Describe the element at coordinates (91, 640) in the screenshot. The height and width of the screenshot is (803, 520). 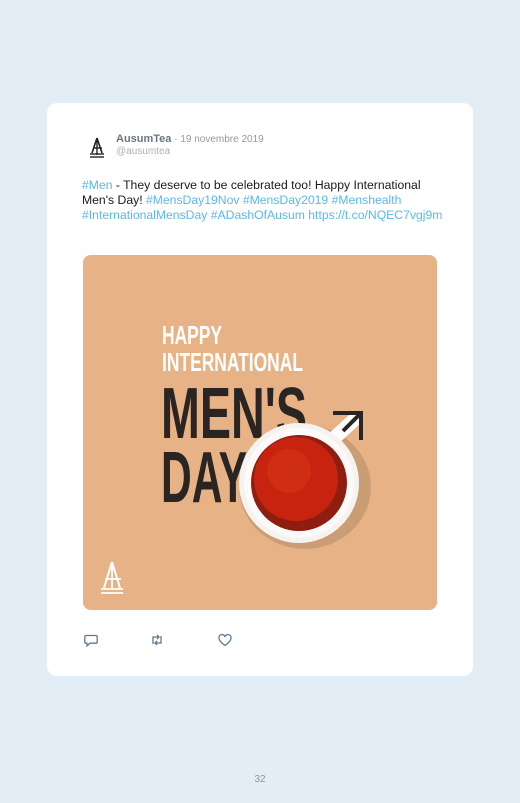
I see `reply-icon` at that location.